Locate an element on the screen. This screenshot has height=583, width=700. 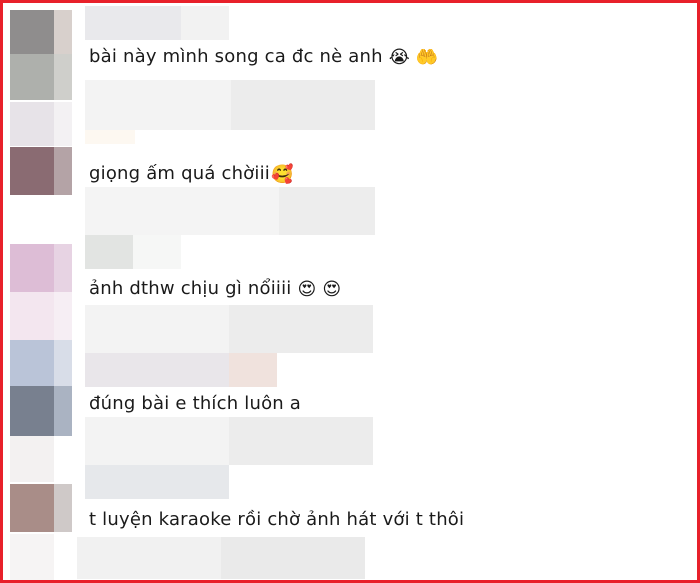
comment-body: bài này mình song ca đc nè anh is located at coordinates (236, 56).